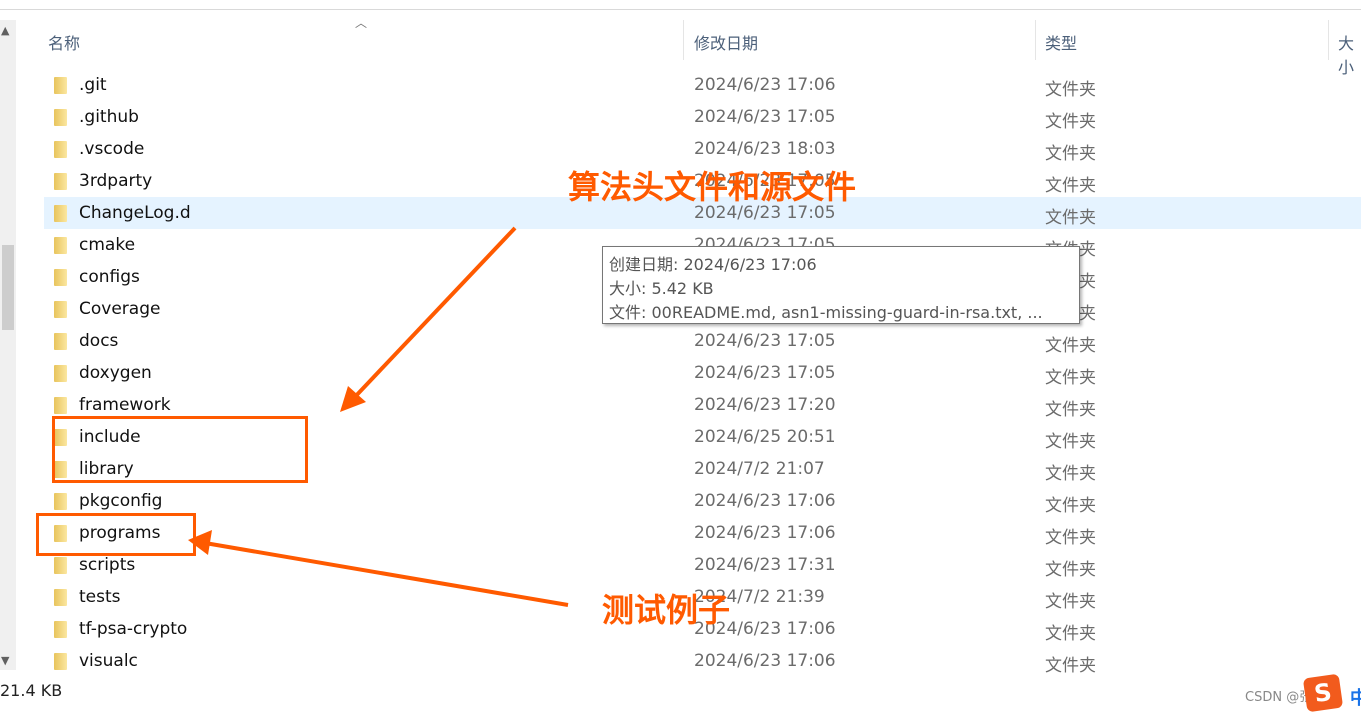 The width and height of the screenshot is (1361, 712). I want to click on annotation-test-examples: 测试例子, so click(666, 610).